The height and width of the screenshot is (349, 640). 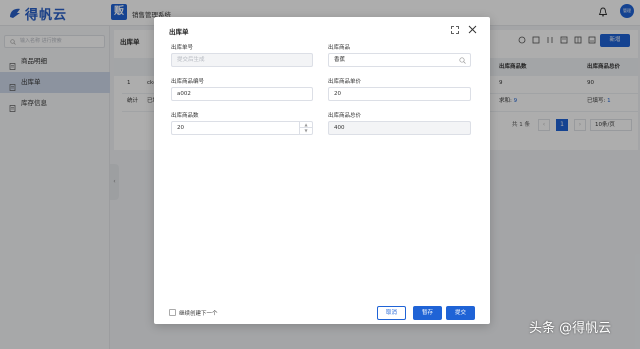 What do you see at coordinates (182, 48) in the screenshot?
I see `order-no-label: 出库单号` at bounding box center [182, 48].